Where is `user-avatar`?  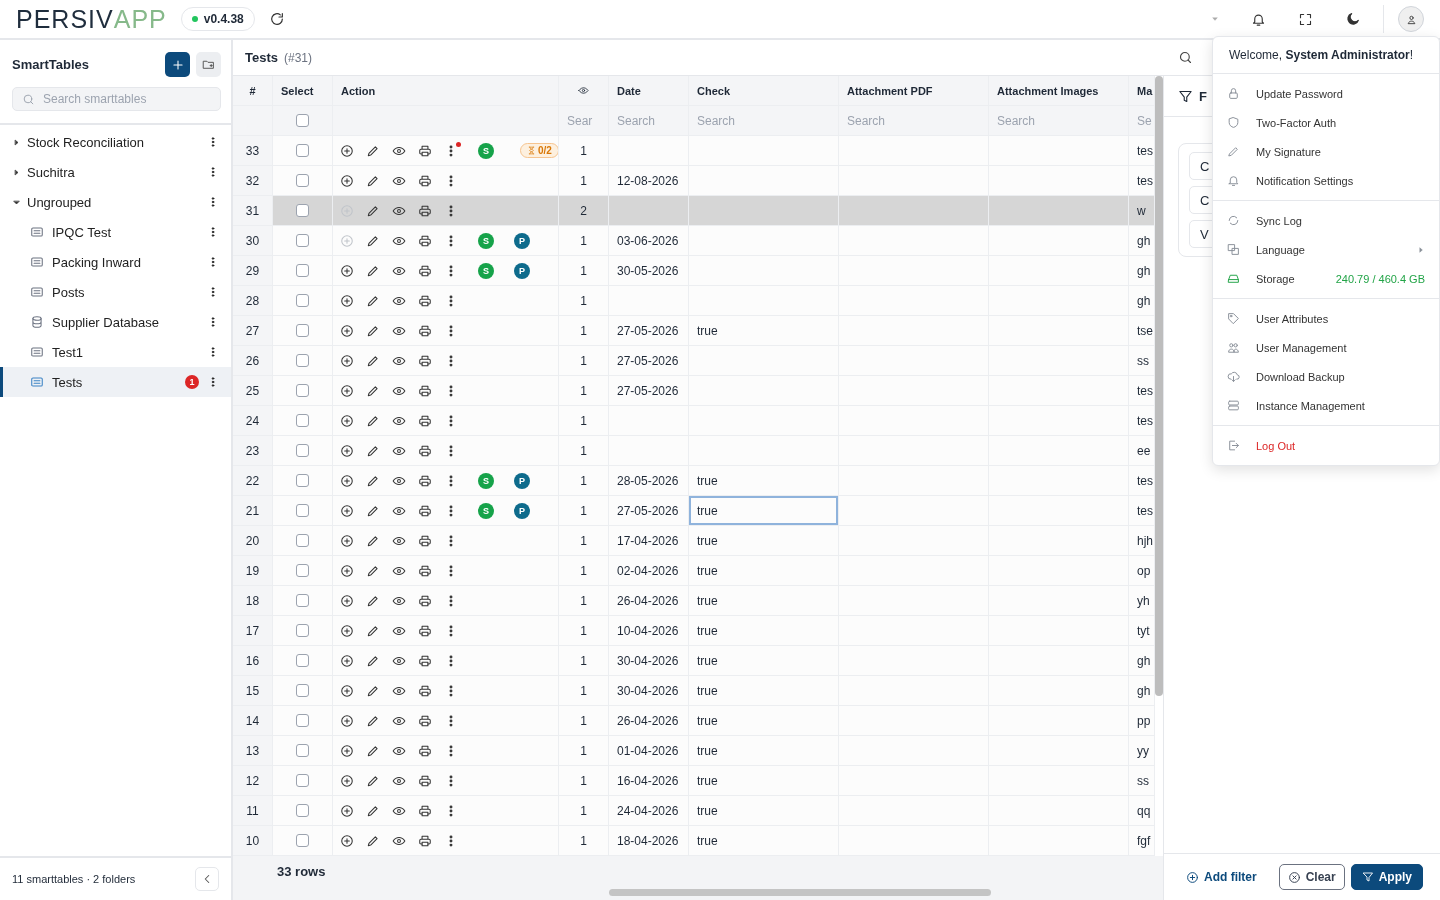
user-avatar is located at coordinates (1411, 19).